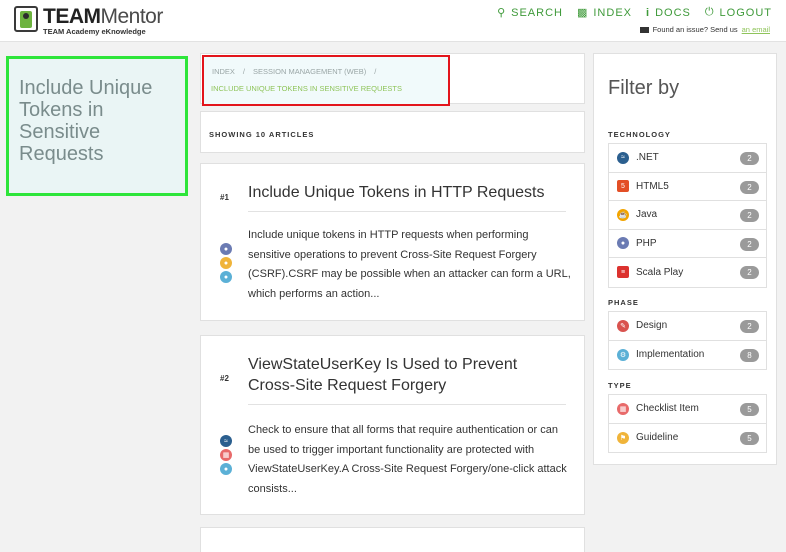 The height and width of the screenshot is (552, 786). What do you see at coordinates (72, 16) in the screenshot?
I see `logo-title-bold: TEAM` at bounding box center [72, 16].